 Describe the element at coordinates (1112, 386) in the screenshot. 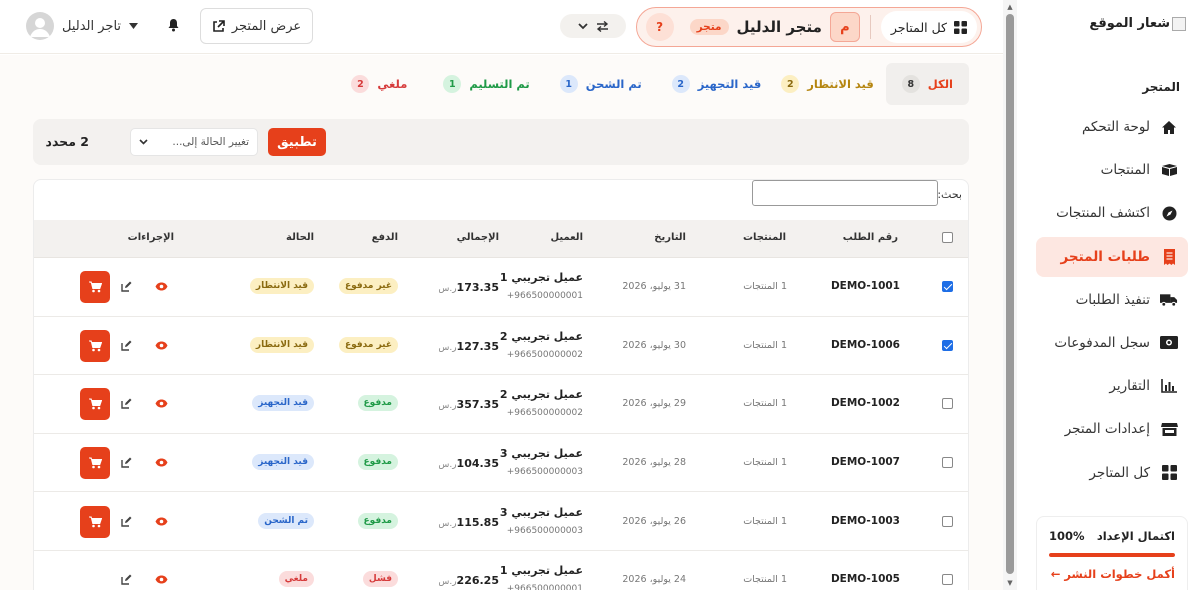

I see `sidebar-item-chart: التقارير` at that location.